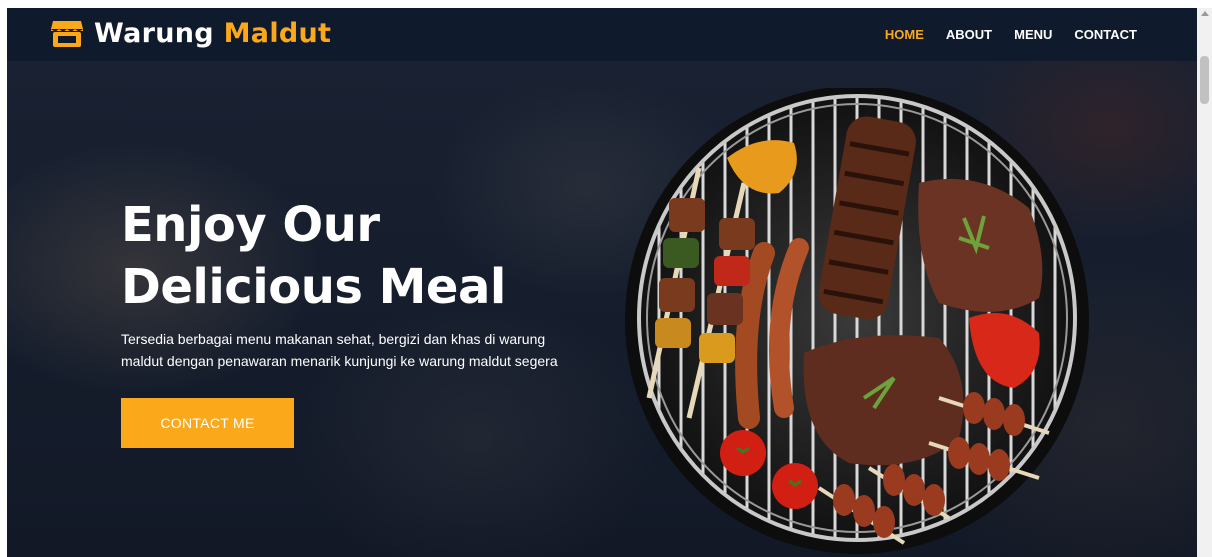 The image size is (1212, 557). Describe the element at coordinates (904, 34) in the screenshot. I see `nav-home: HOME` at that location.